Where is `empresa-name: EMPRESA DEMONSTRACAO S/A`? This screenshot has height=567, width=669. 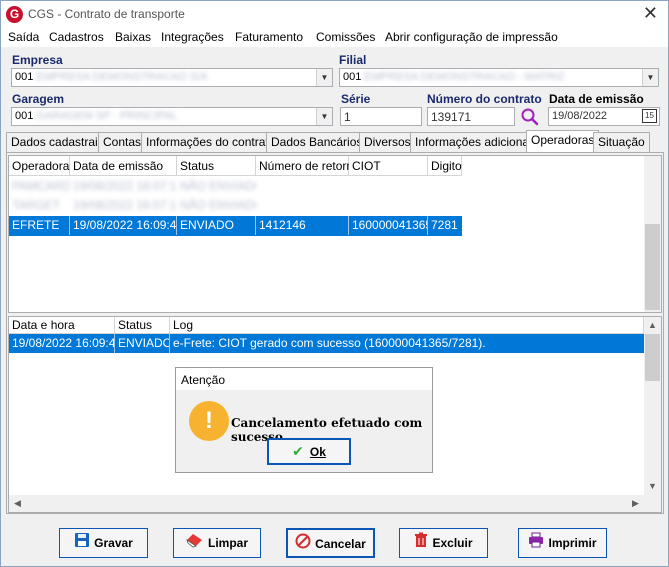 empresa-name: EMPRESA DEMONSTRACAO S/A is located at coordinates (122, 77).